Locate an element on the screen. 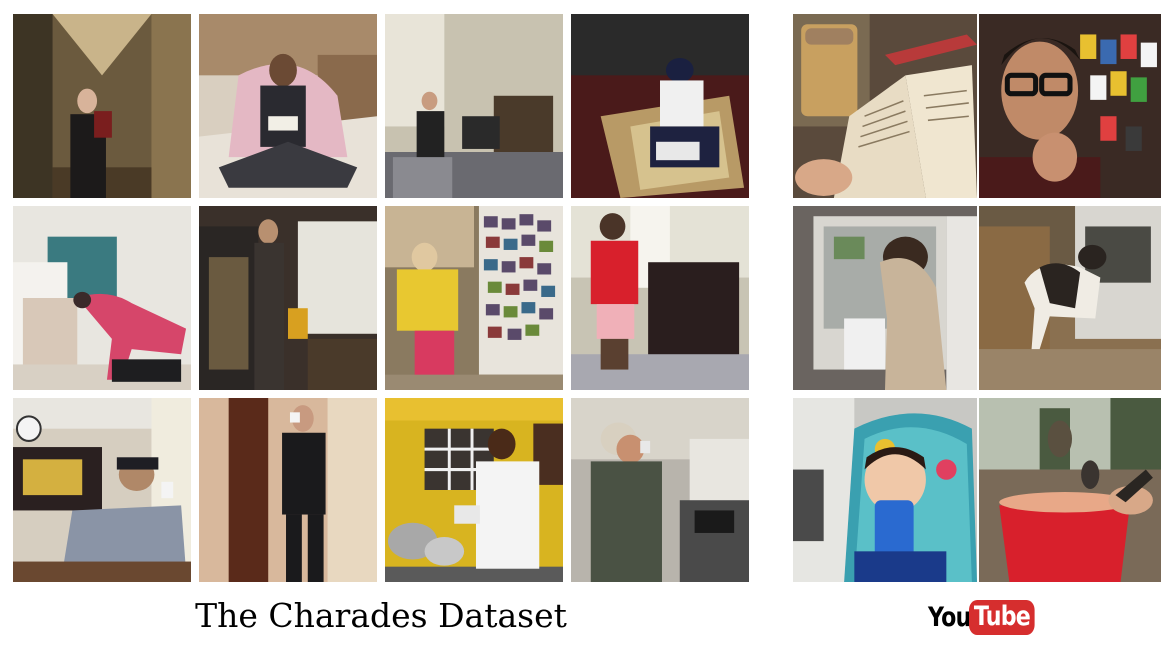 The width and height of the screenshot is (1176, 650). charades-fridge-photos is located at coordinates (474, 298).